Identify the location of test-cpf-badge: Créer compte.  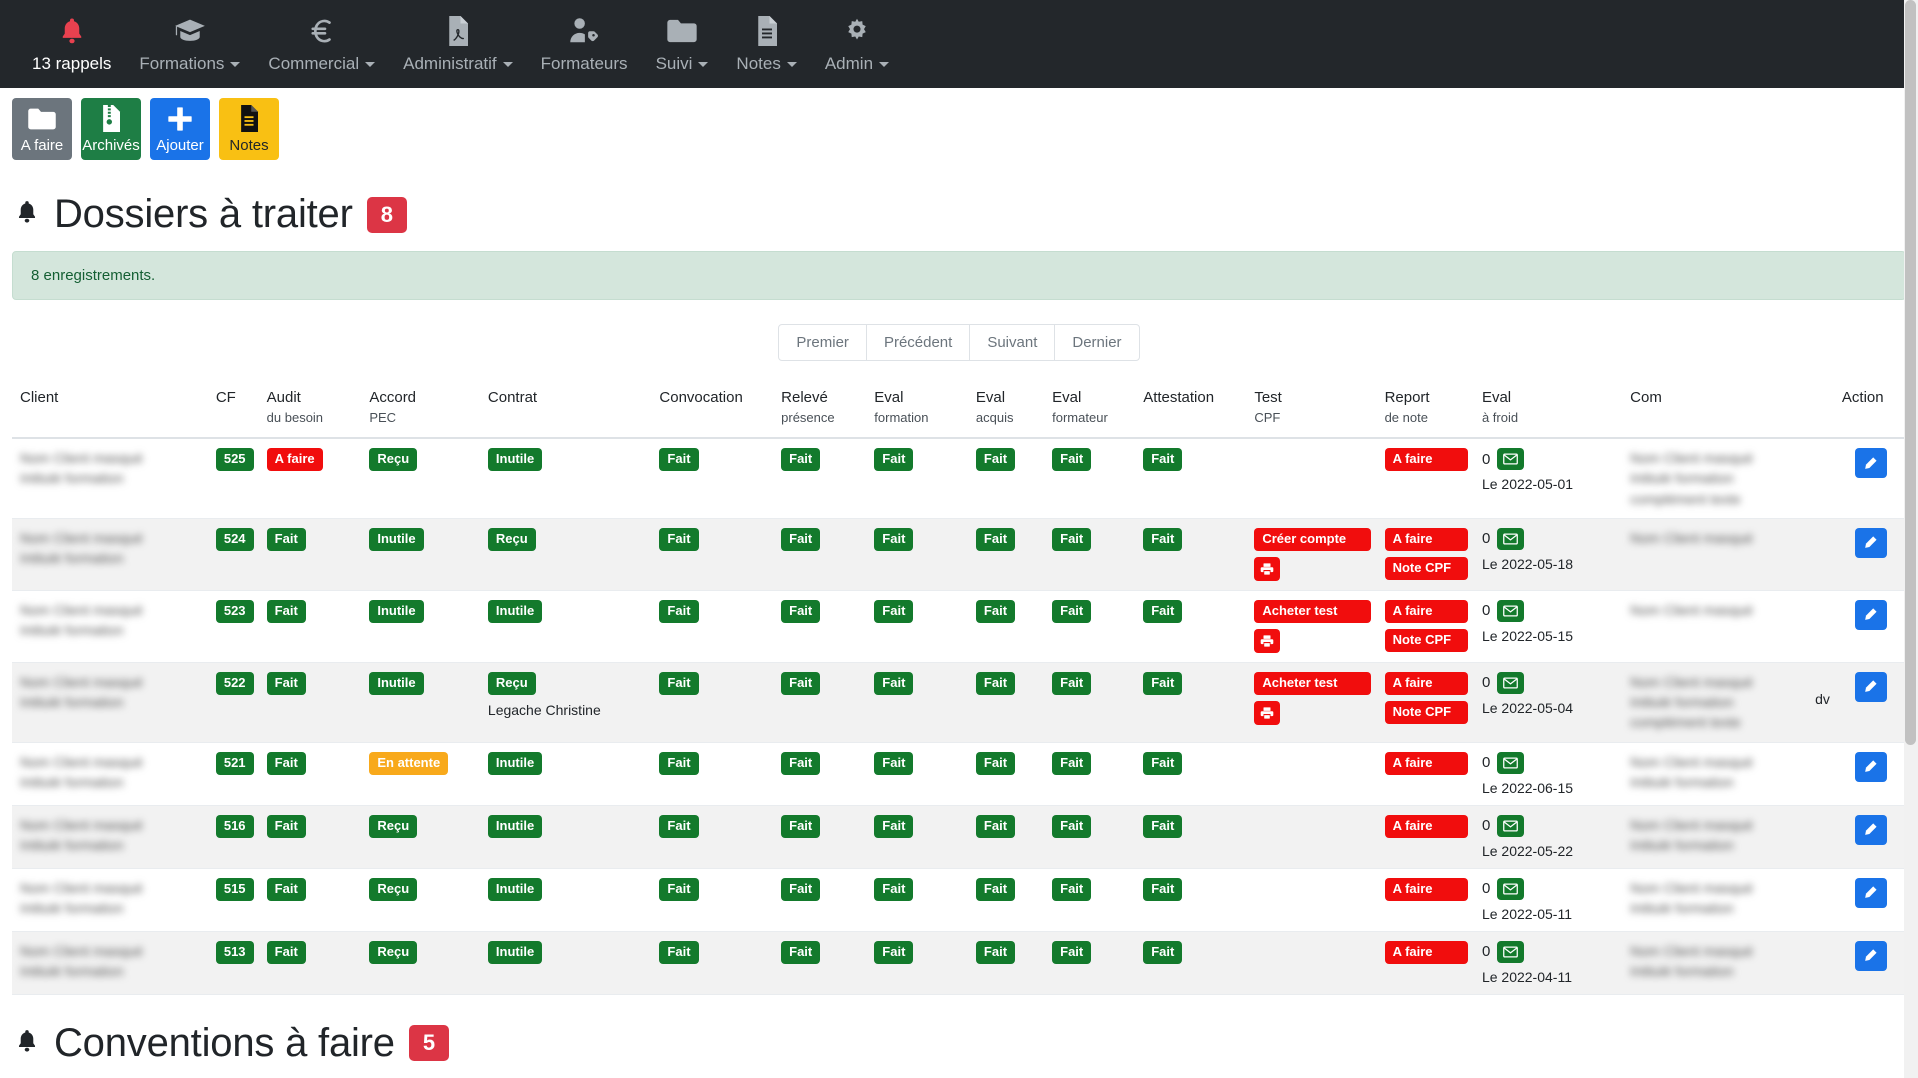
(1312, 539).